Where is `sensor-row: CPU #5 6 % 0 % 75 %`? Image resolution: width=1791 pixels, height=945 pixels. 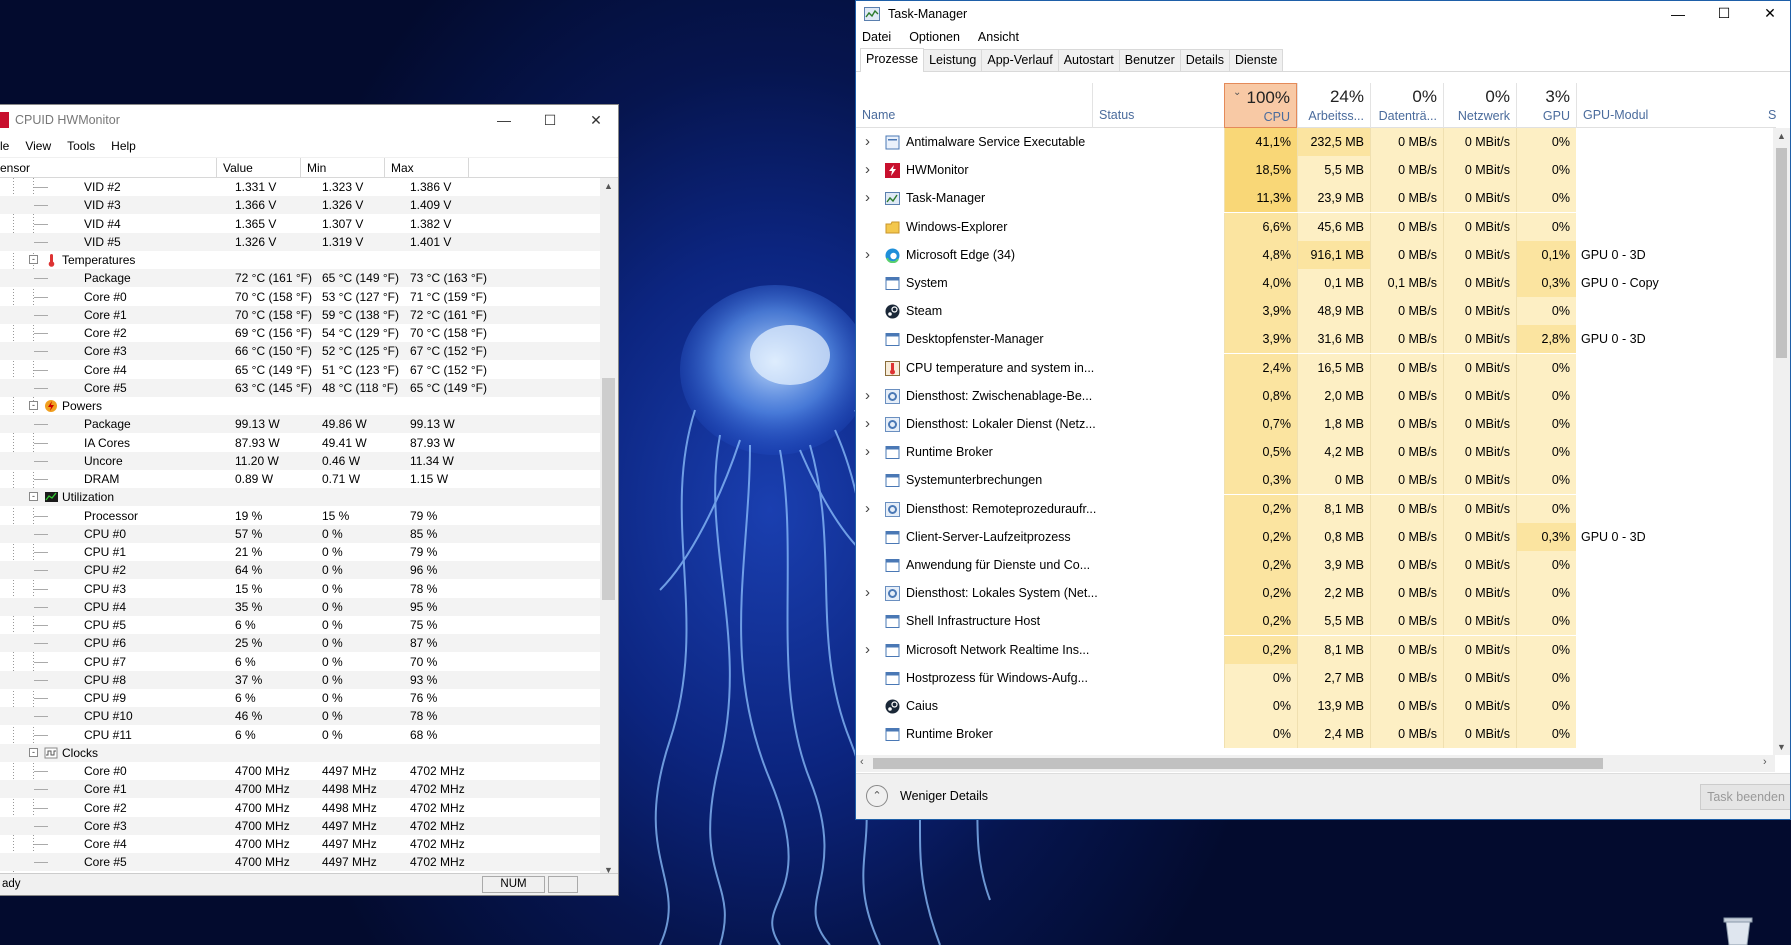
sensor-row: CPU #5 6 % 0 % 75 % is located at coordinates (300, 625).